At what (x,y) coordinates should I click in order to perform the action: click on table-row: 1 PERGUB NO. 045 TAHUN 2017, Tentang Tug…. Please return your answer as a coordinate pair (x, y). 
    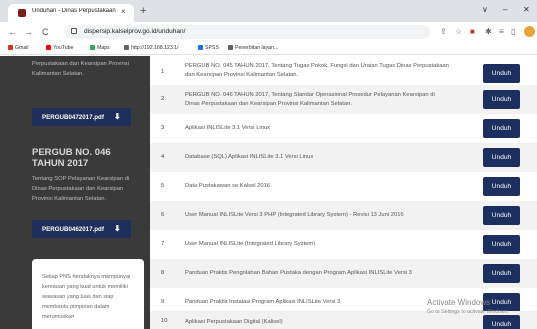
    Looking at the image, I should click on (343, 70).